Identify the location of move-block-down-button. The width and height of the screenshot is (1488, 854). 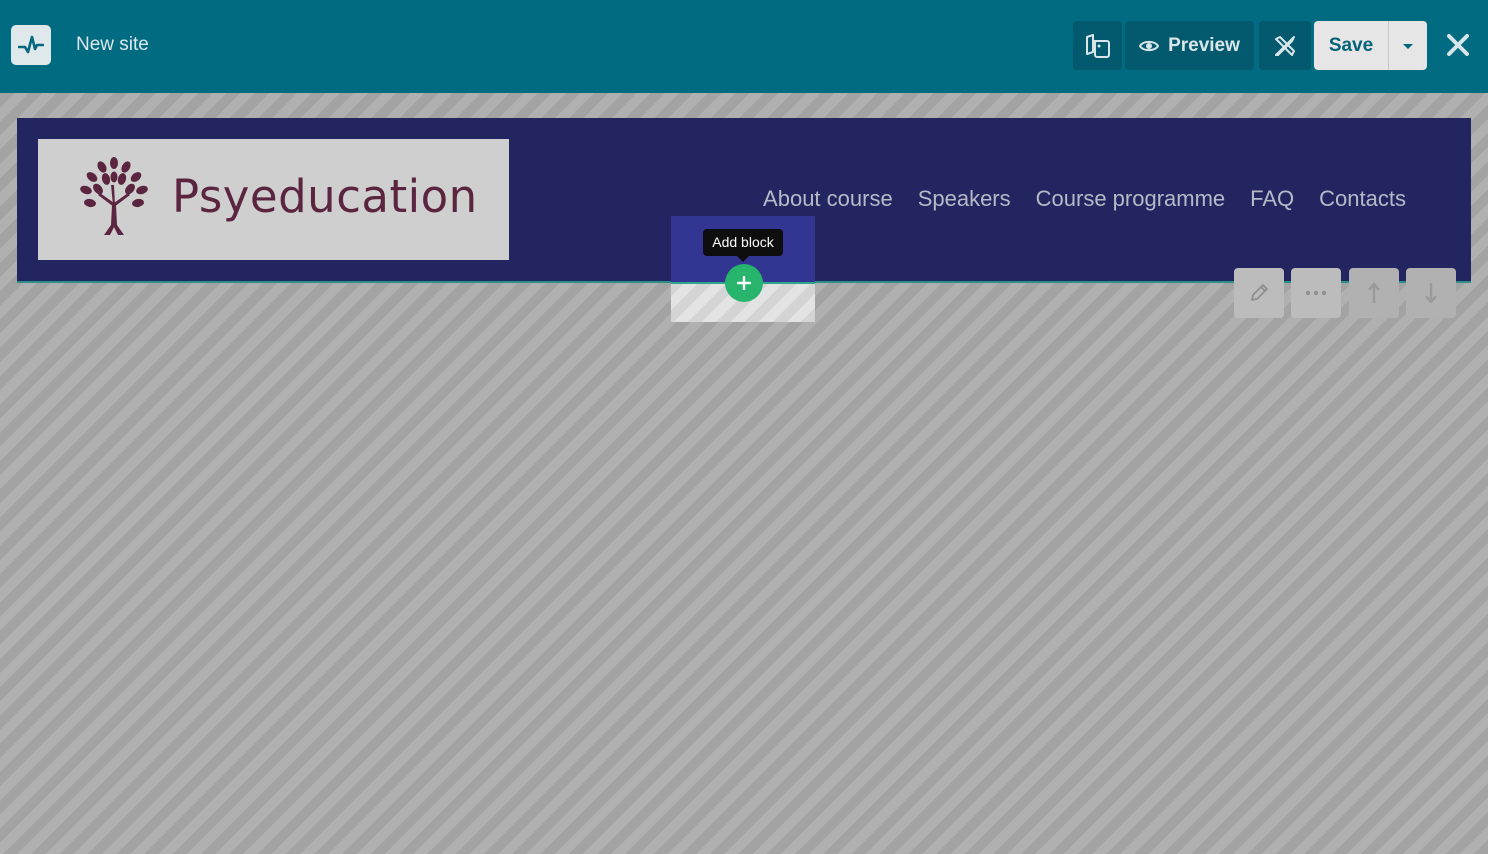
(1431, 293).